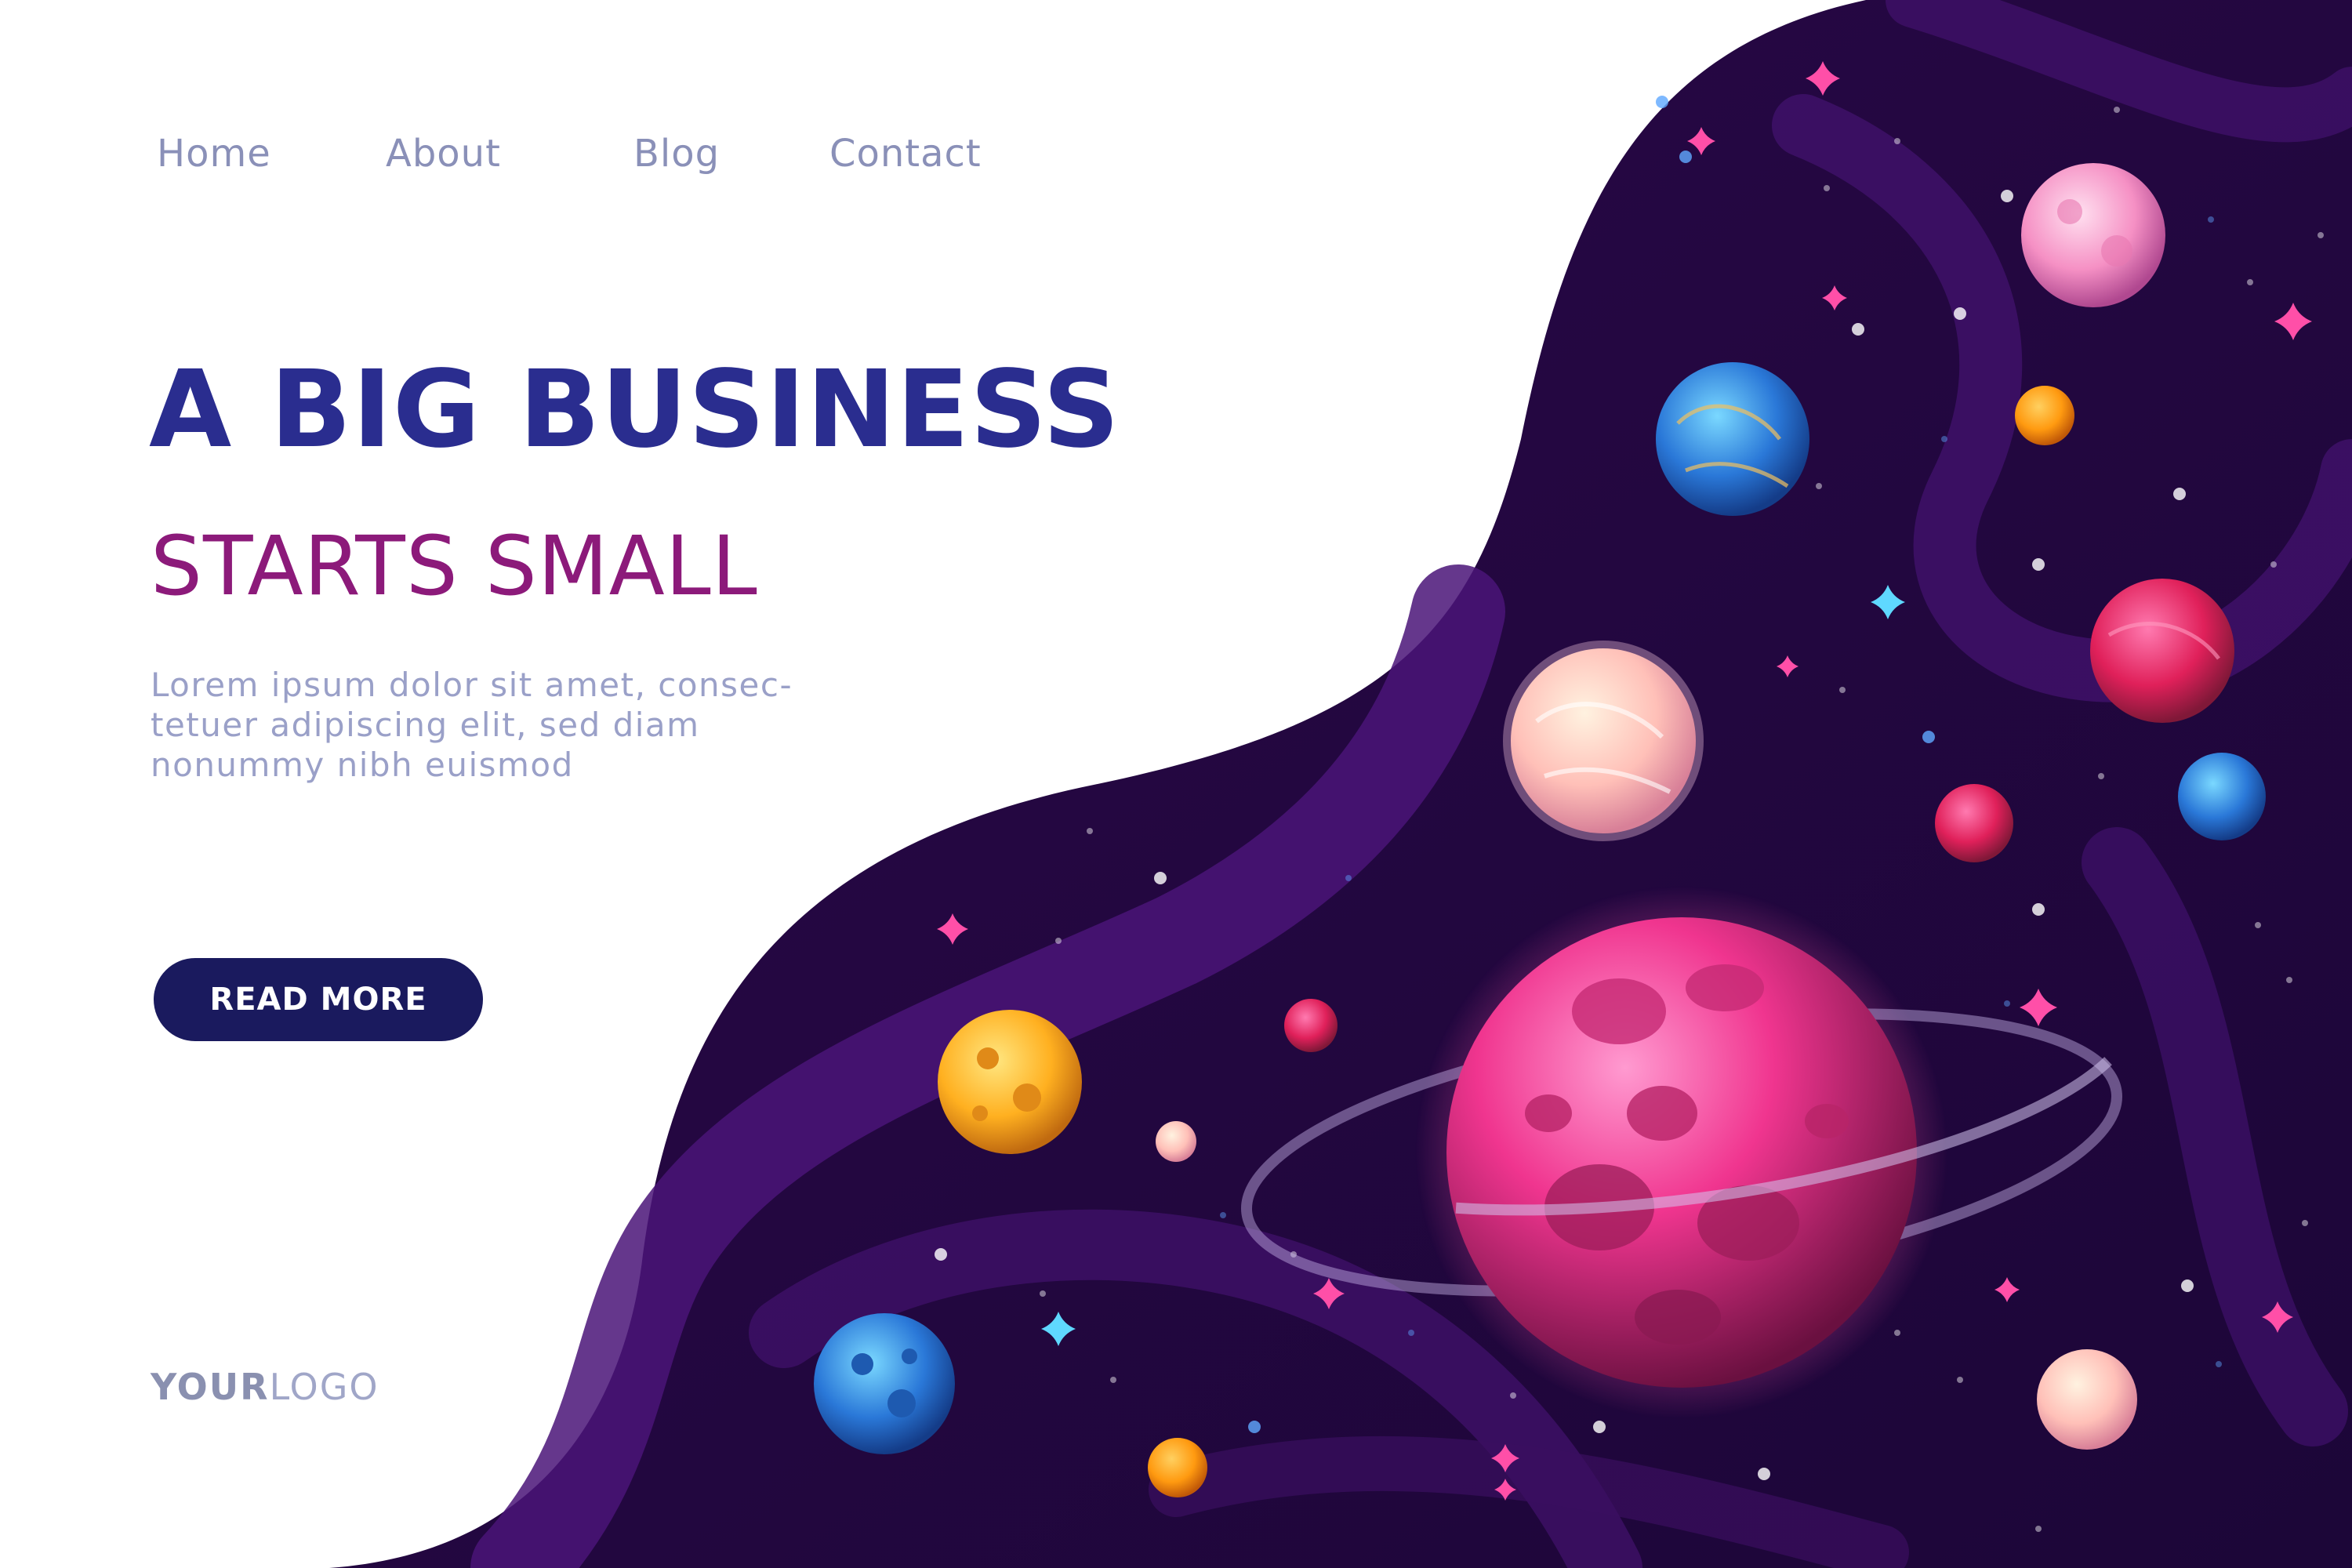 This screenshot has height=1568, width=2352. I want to click on logo-light-text: LOGO, so click(324, 1387).